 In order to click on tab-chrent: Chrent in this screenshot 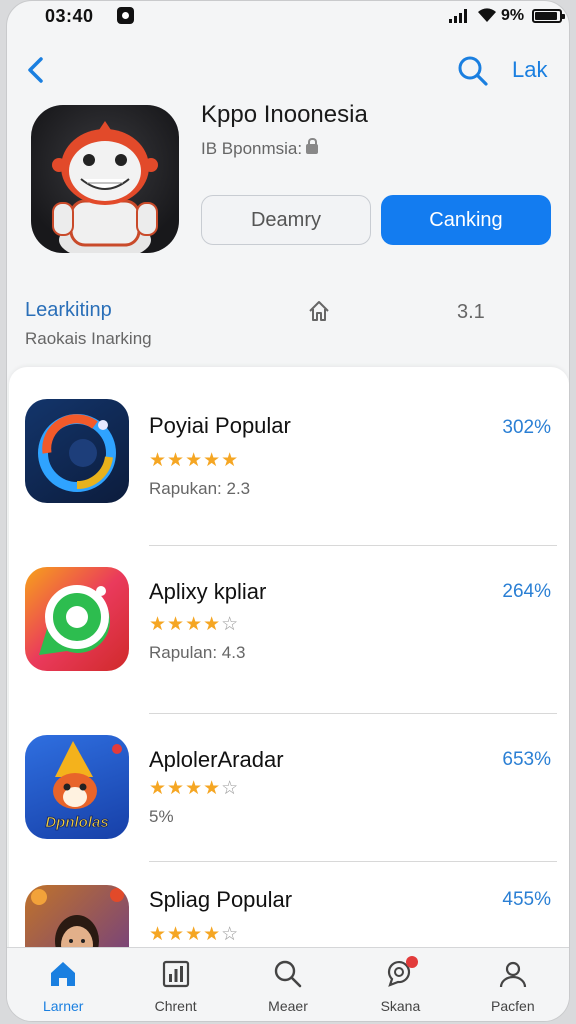, I will do `click(175, 984)`.